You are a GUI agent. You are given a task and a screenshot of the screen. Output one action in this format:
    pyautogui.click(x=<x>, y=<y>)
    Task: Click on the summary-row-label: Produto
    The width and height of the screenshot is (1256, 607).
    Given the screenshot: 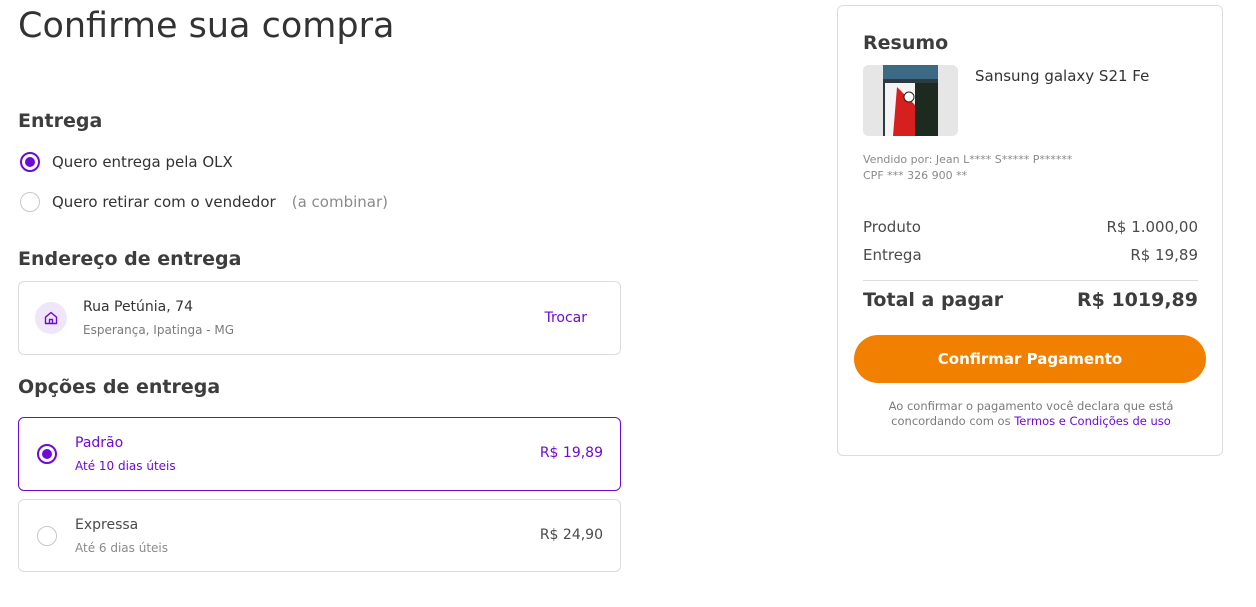 What is the action you would take?
    pyautogui.click(x=892, y=227)
    